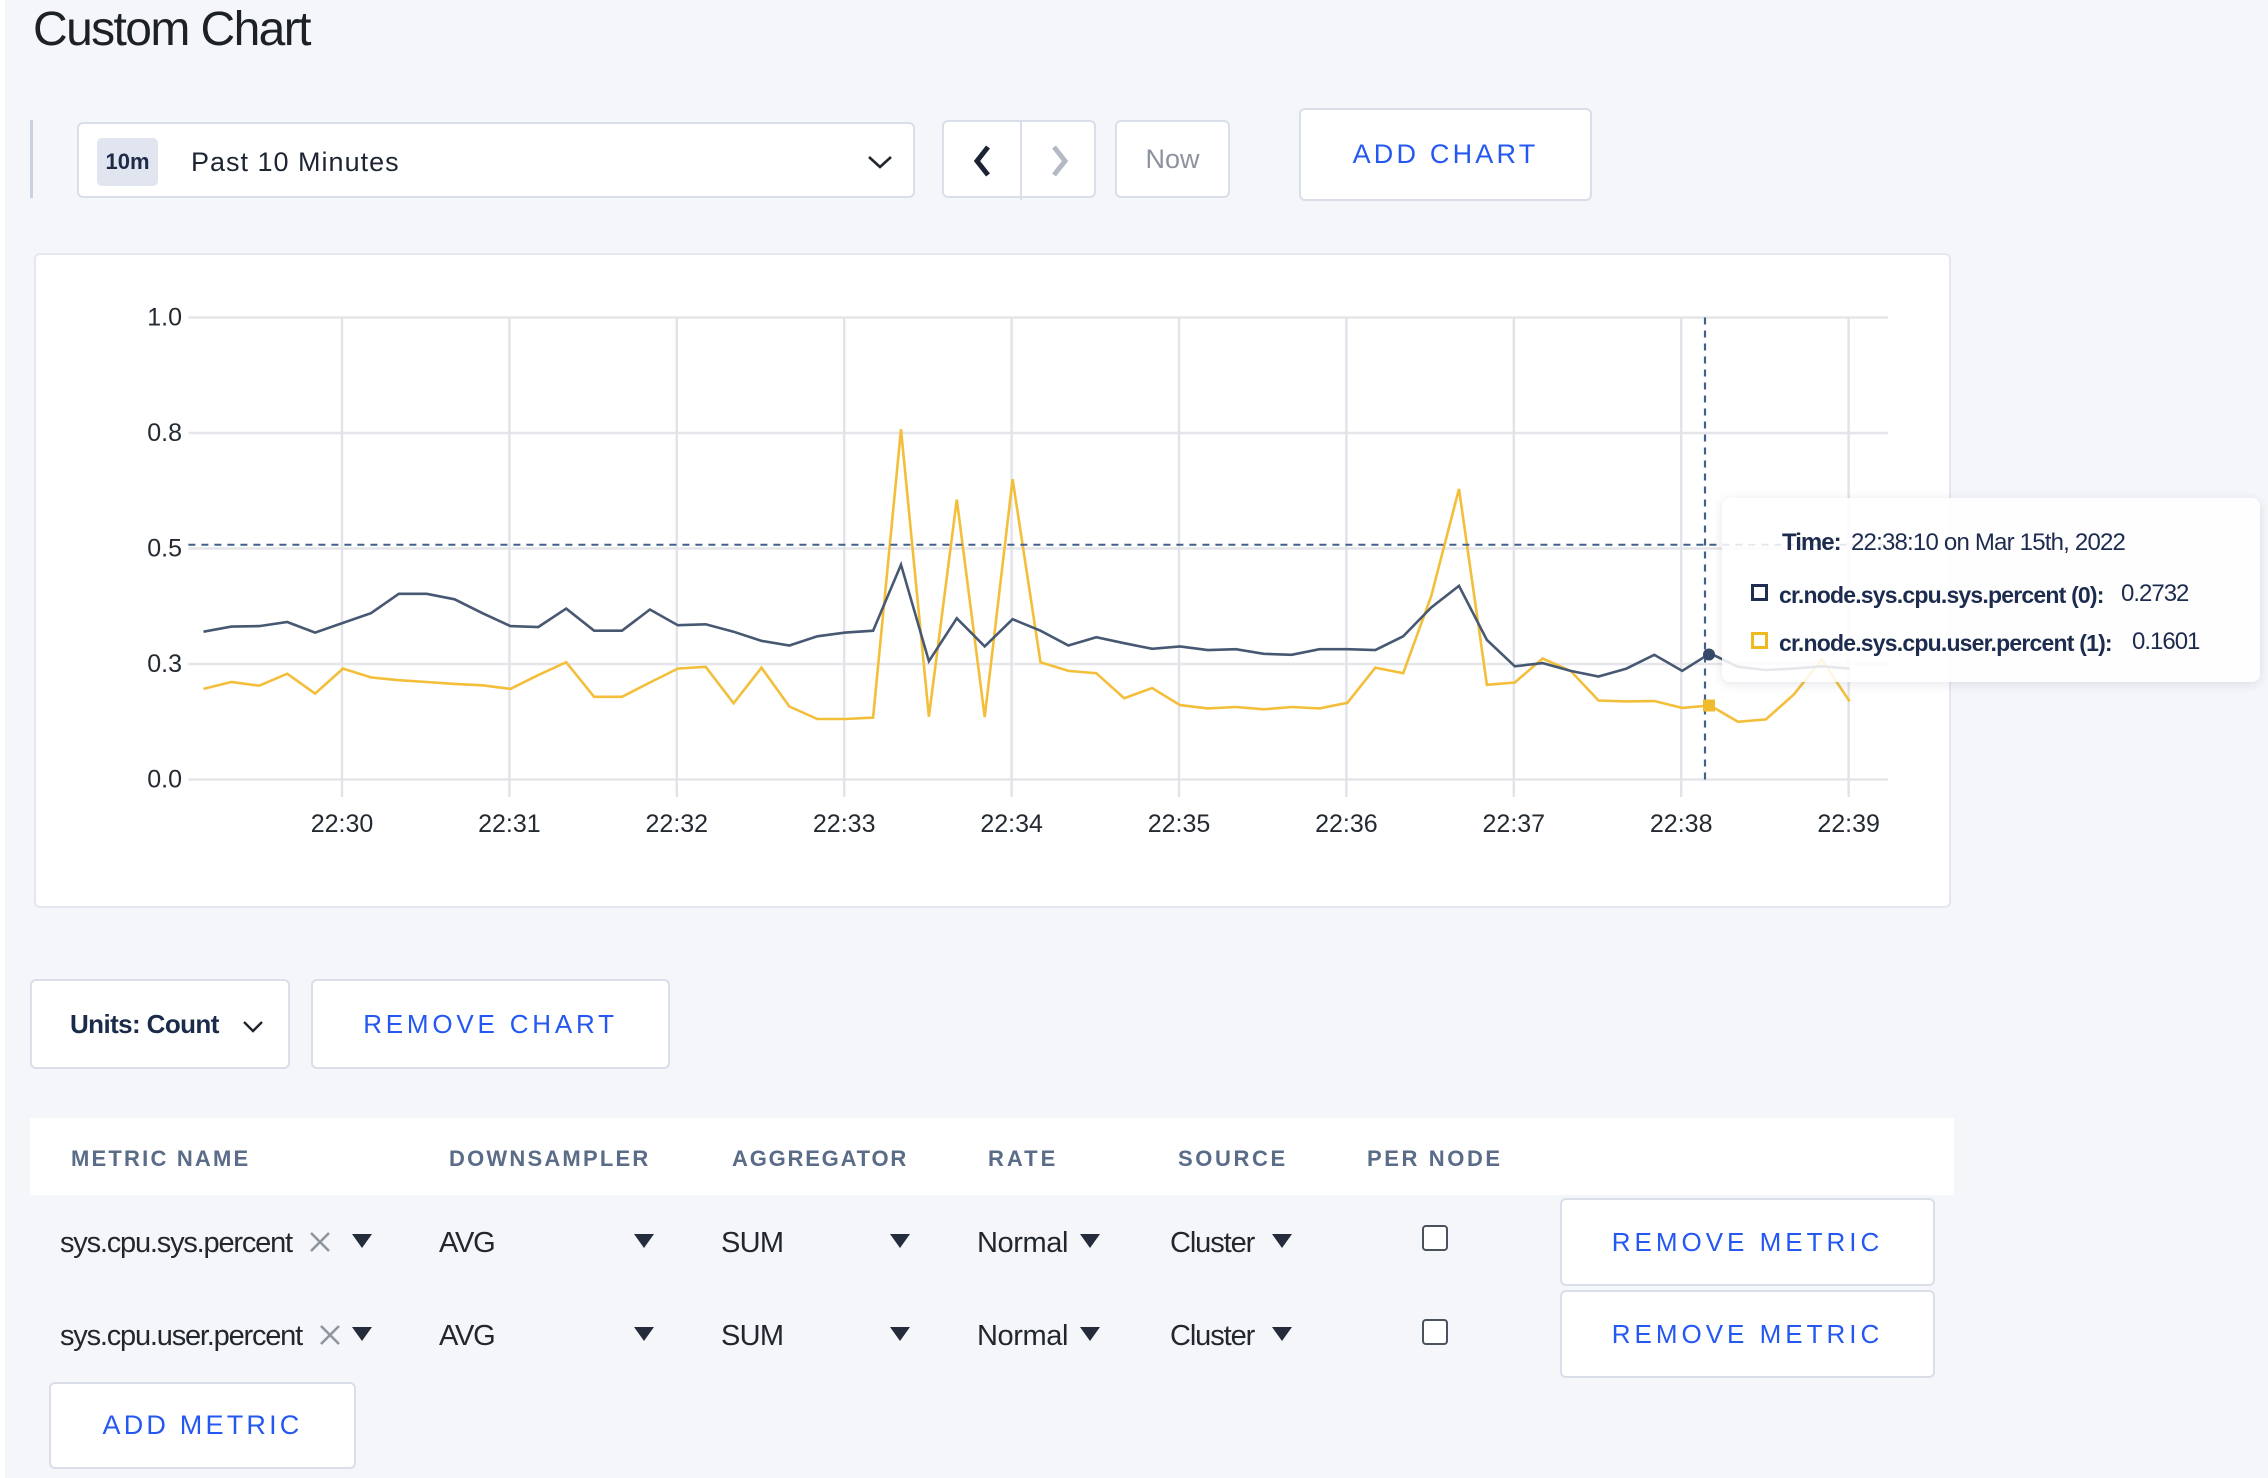 This screenshot has height=1478, width=2268. I want to click on svg-text: 1.0, so click(164, 318).